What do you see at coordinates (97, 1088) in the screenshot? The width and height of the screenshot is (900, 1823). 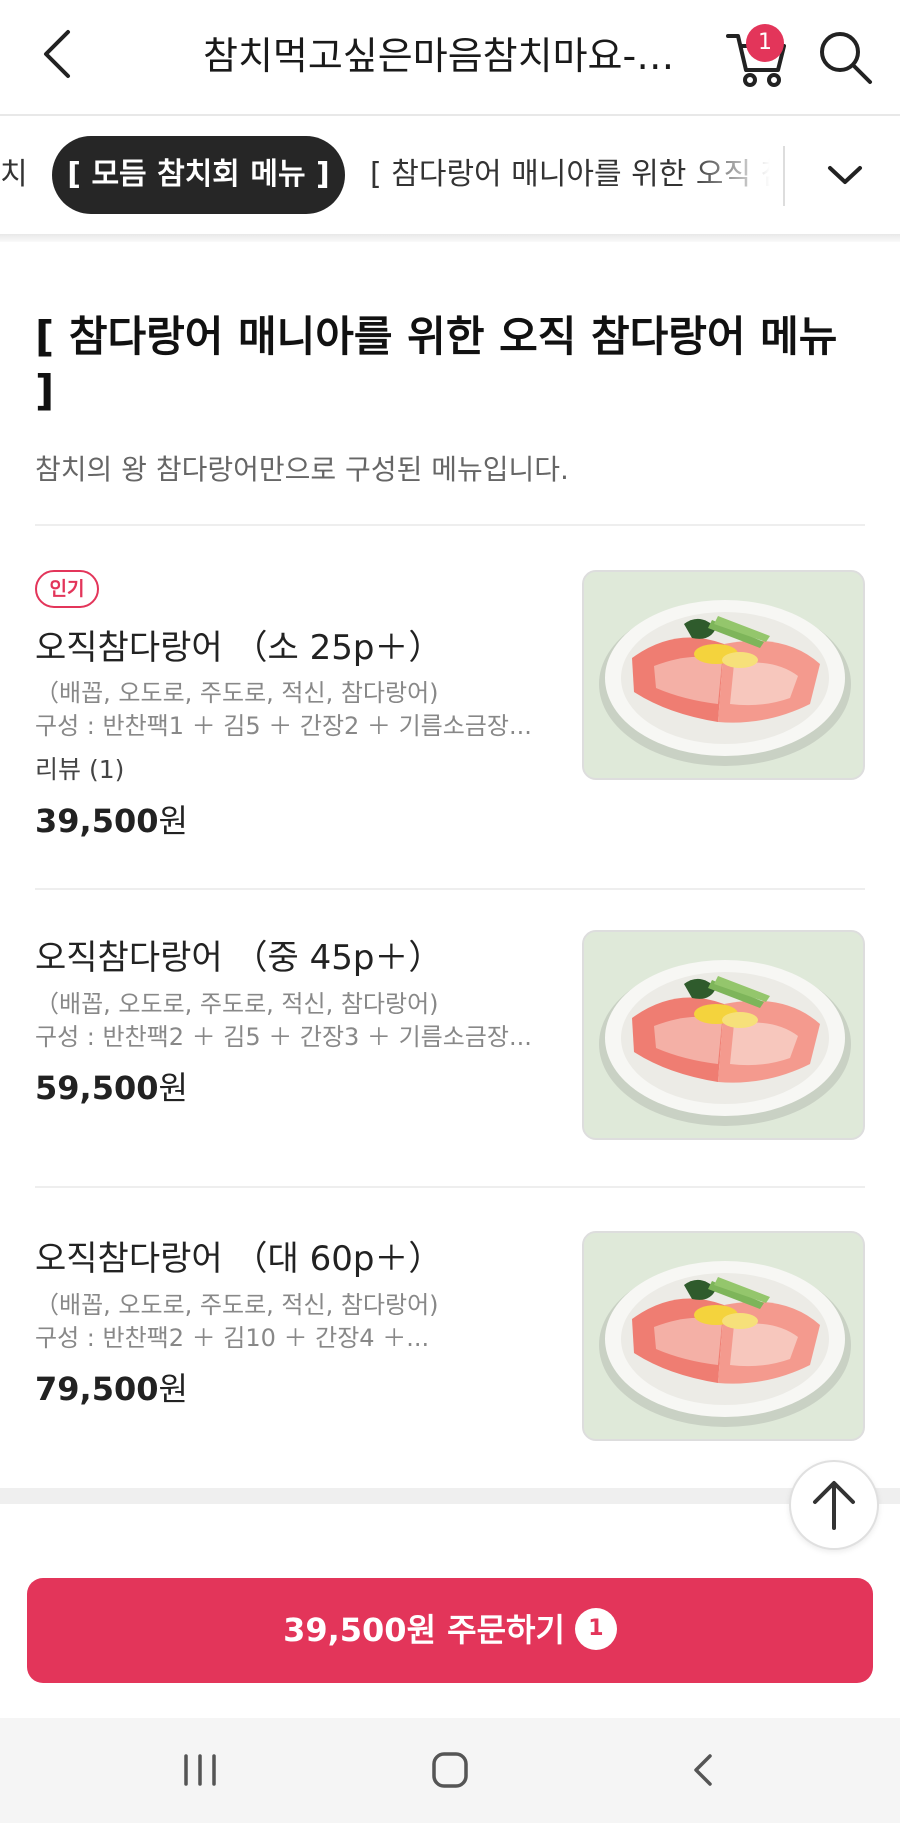 I see `price-amount: 59,500` at bounding box center [97, 1088].